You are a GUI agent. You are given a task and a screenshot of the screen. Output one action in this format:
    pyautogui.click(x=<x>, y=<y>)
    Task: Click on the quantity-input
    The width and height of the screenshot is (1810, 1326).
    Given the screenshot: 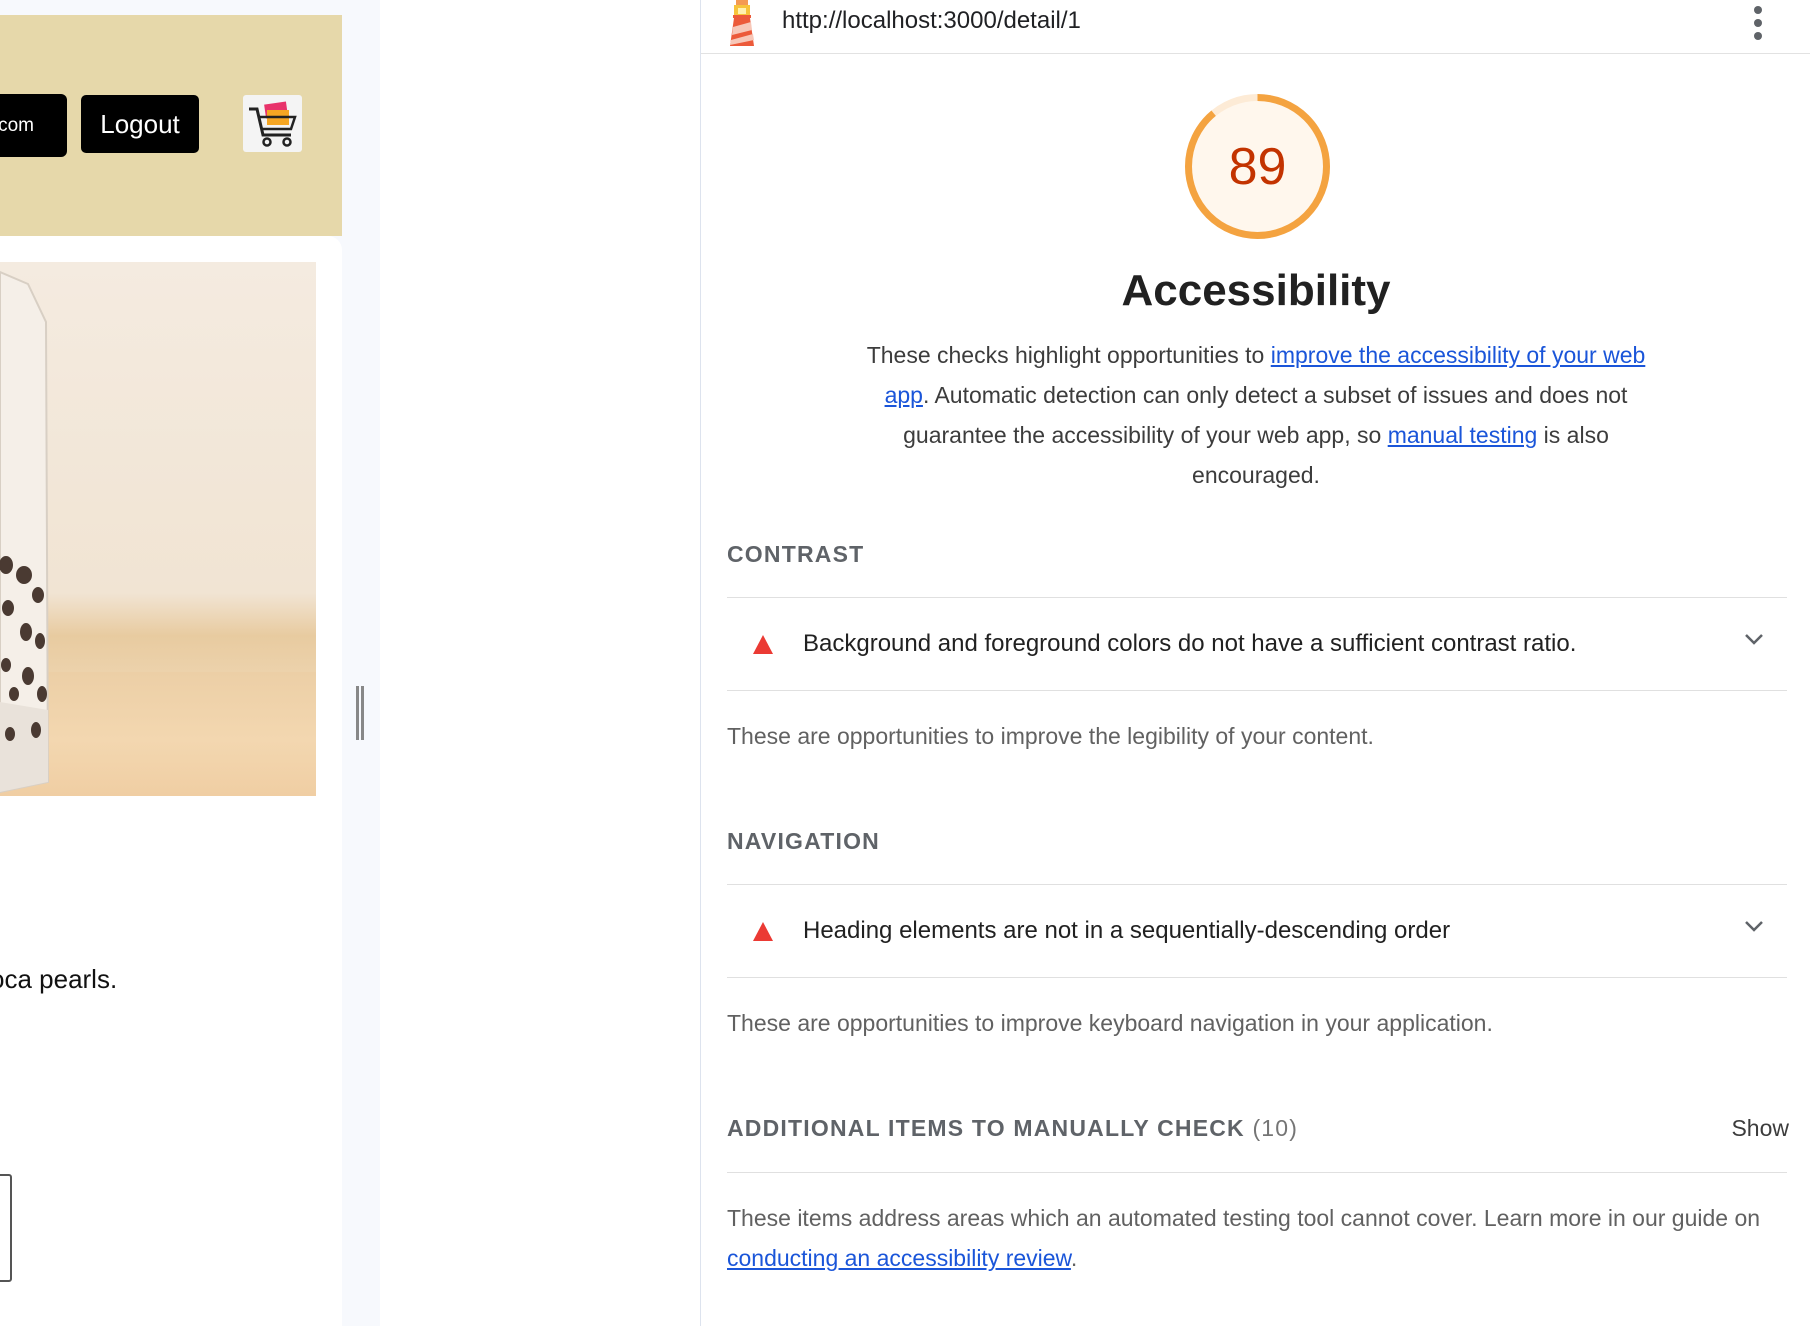 What is the action you would take?
    pyautogui.click(x=6, y=1228)
    